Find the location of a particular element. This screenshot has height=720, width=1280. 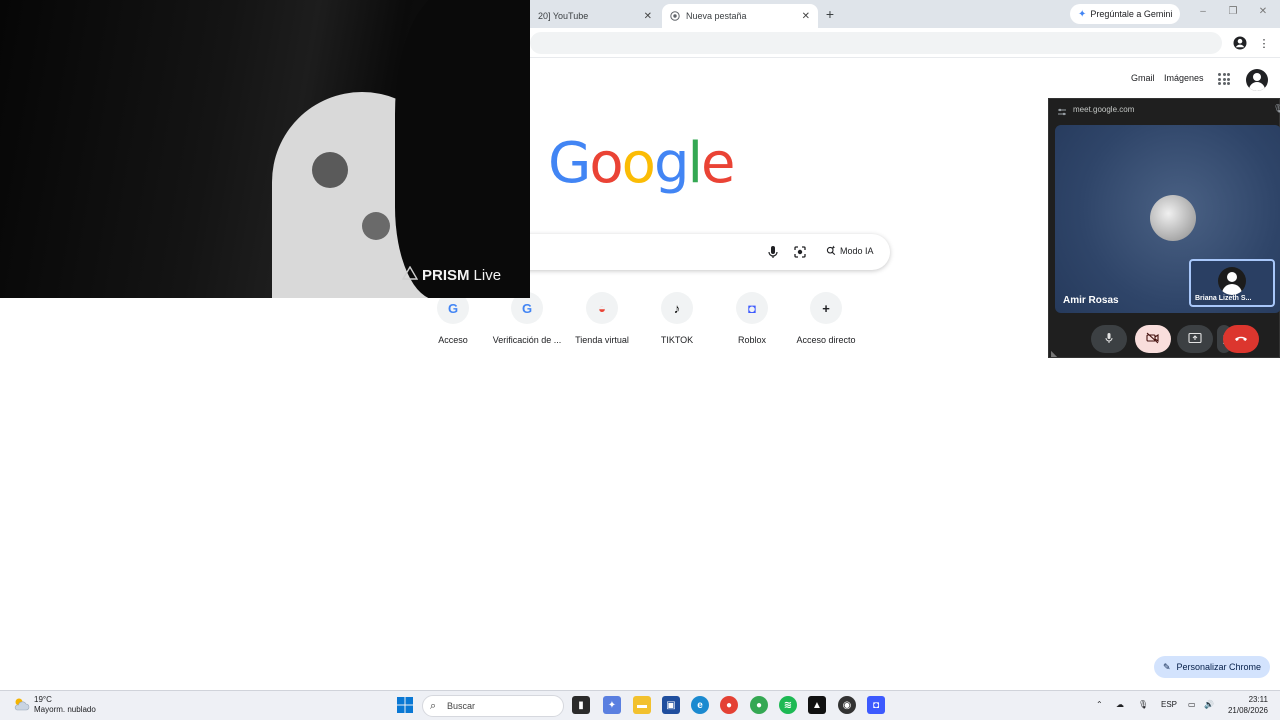

chevron-up-icon: ⌃ is located at coordinates (1099, 704).